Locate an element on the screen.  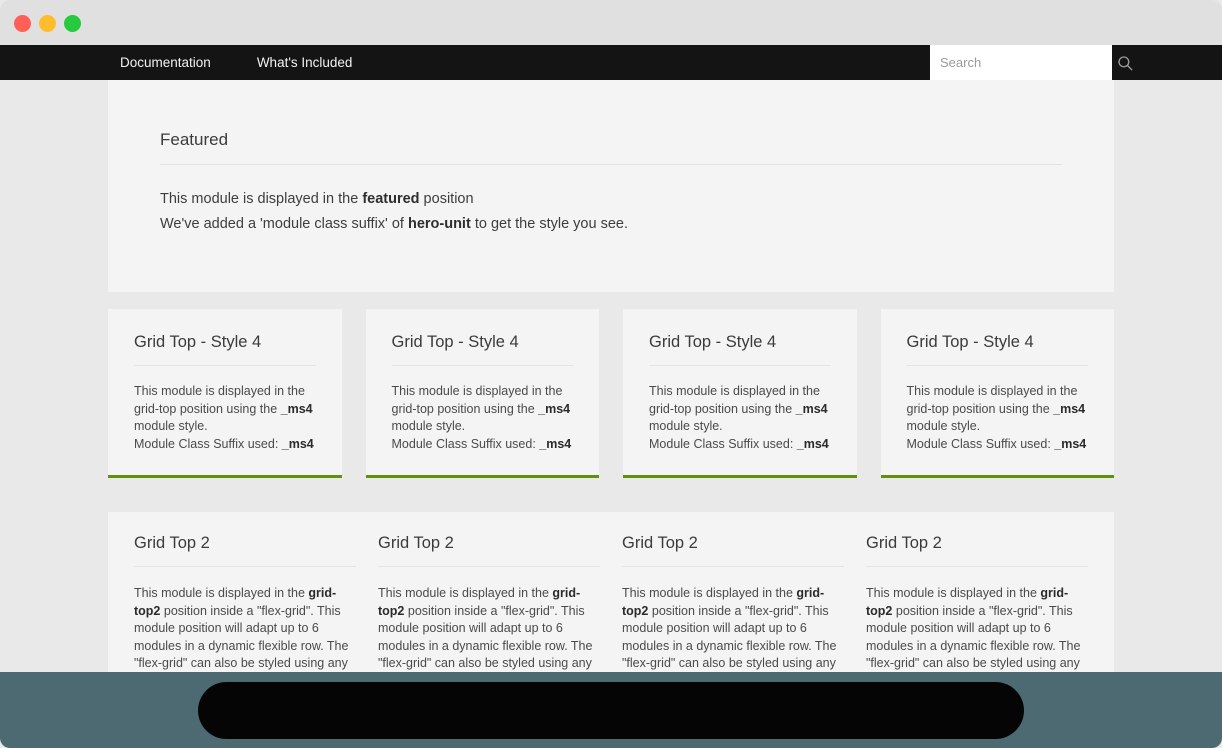
featured-line-1-bold: featured is located at coordinates (391, 199).